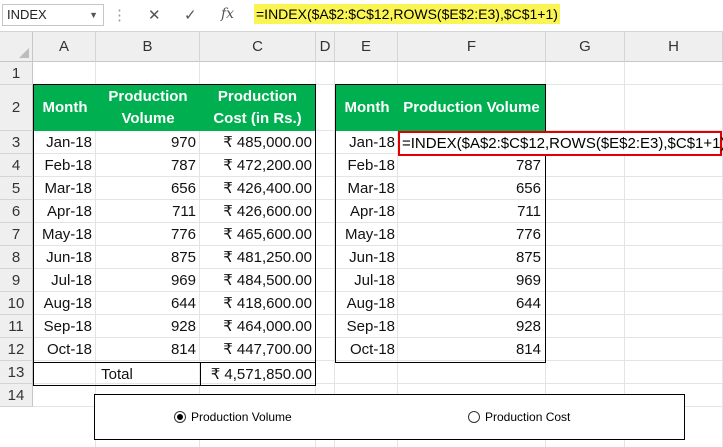 The height and width of the screenshot is (447, 723). Describe the element at coordinates (148, 47) in the screenshot. I see `column-header-b: B` at that location.